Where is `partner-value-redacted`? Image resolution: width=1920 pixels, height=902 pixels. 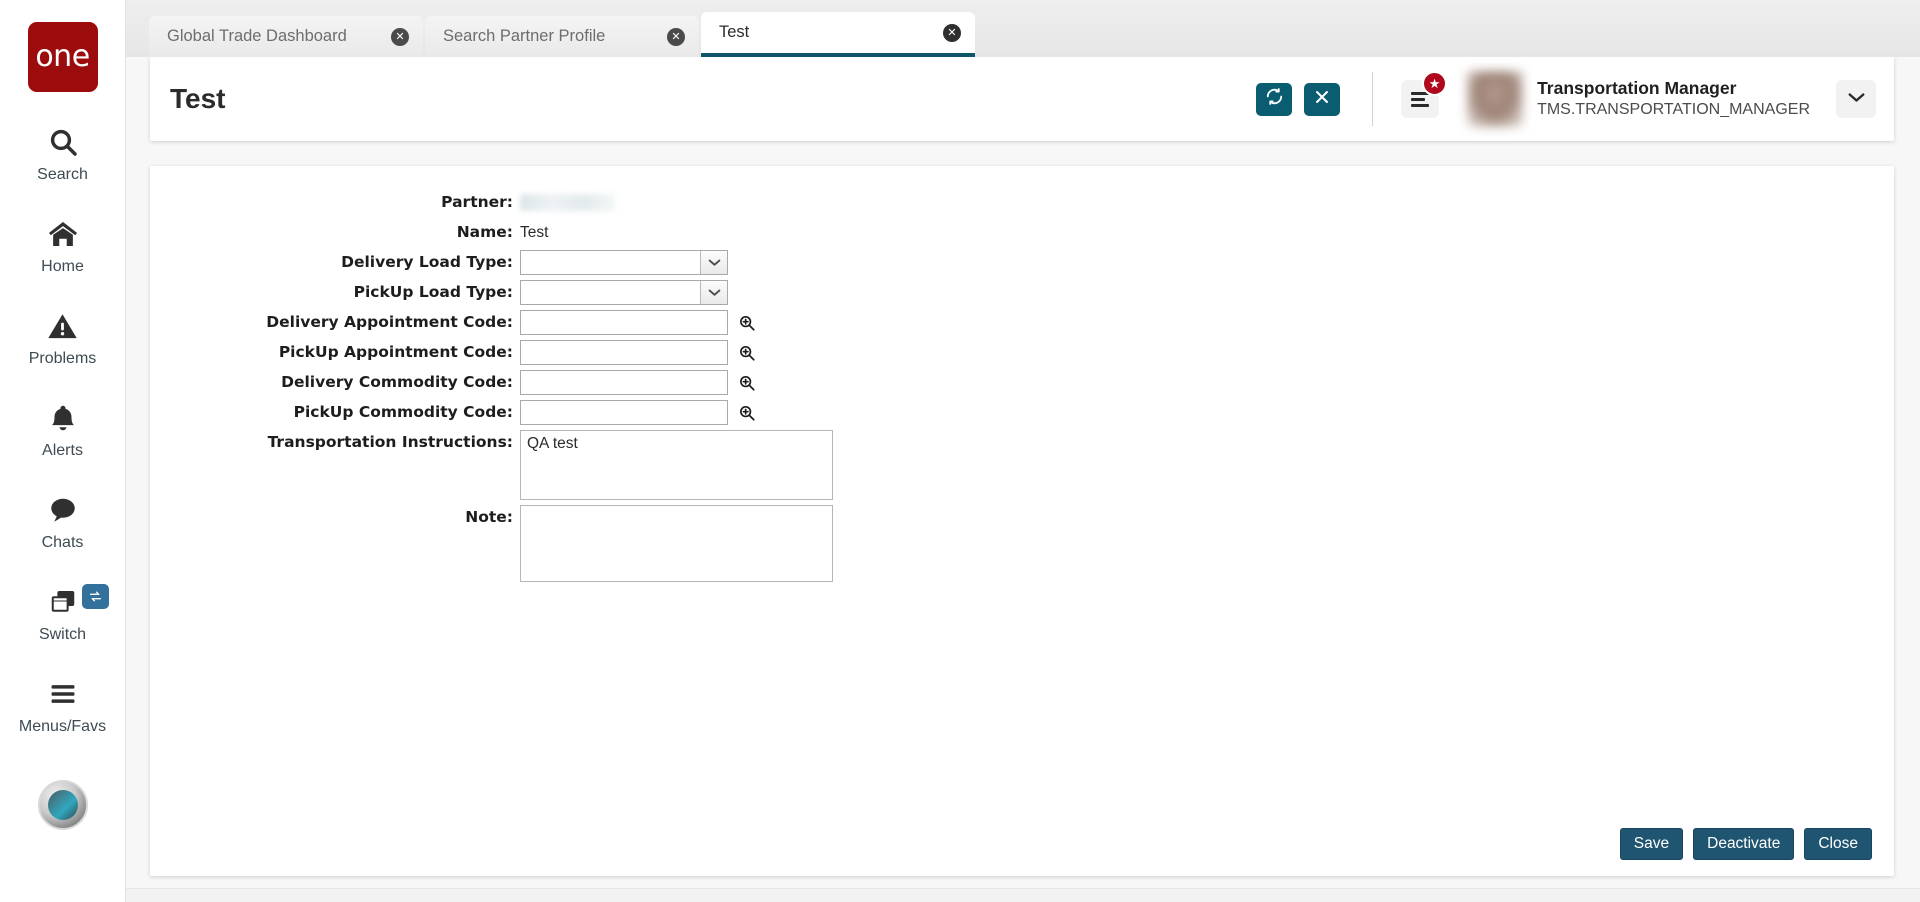 partner-value-redacted is located at coordinates (567, 202).